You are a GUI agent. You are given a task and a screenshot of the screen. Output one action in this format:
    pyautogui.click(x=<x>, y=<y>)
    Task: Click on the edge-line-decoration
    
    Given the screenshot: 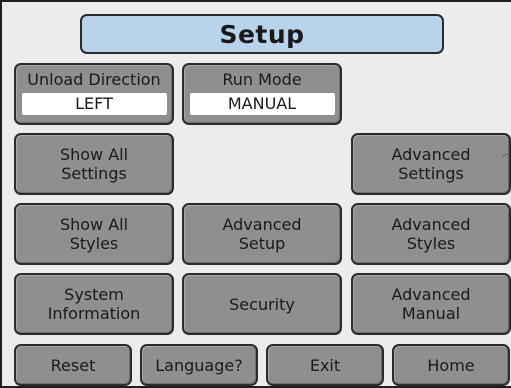 What is the action you would take?
    pyautogui.click(x=505, y=155)
    